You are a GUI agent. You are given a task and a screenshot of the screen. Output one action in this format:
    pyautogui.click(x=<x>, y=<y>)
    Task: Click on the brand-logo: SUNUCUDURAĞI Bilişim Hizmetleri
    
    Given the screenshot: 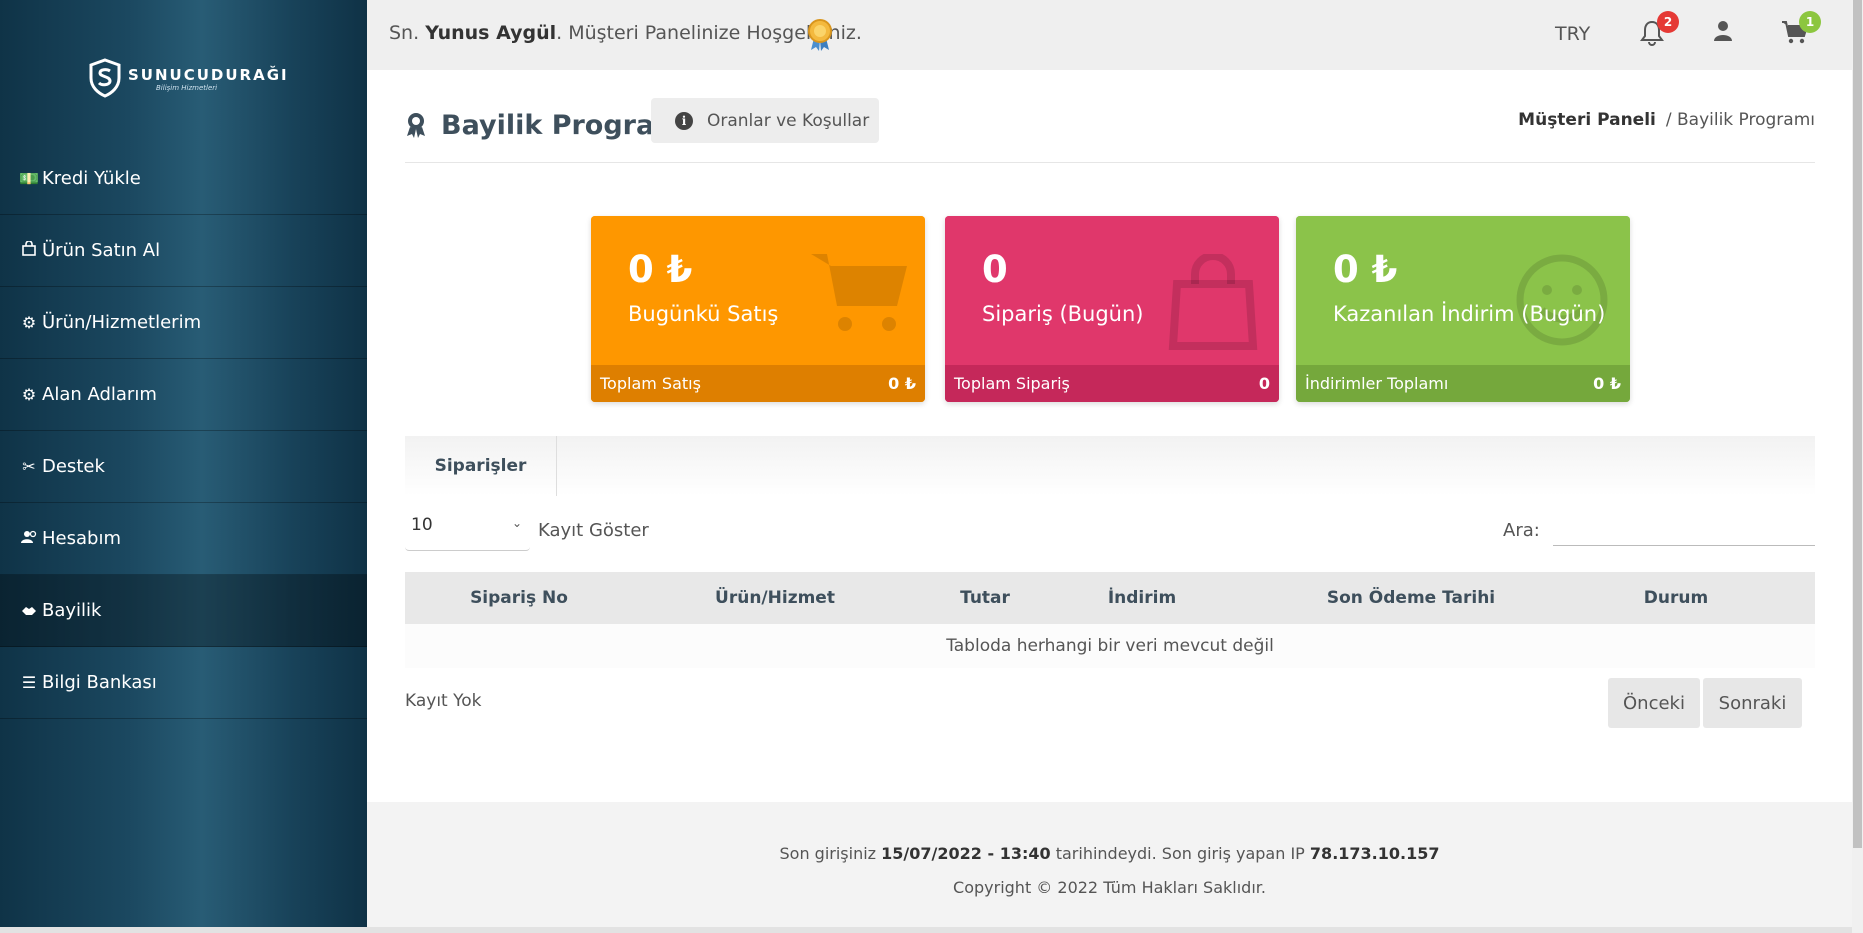 What is the action you would take?
    pyautogui.click(x=188, y=77)
    